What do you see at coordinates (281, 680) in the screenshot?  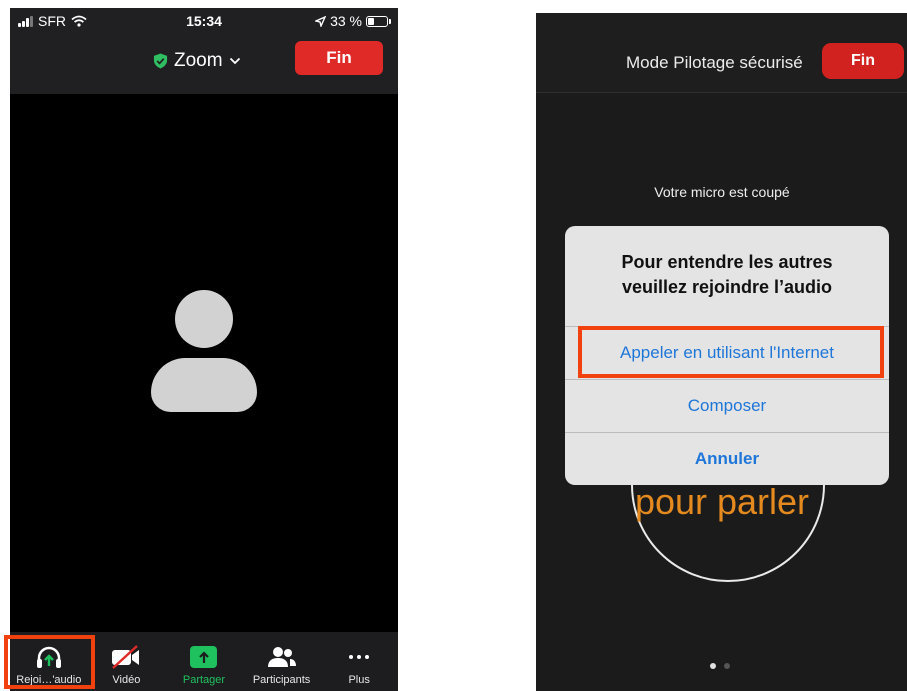 I see `participants-label: Participants` at bounding box center [281, 680].